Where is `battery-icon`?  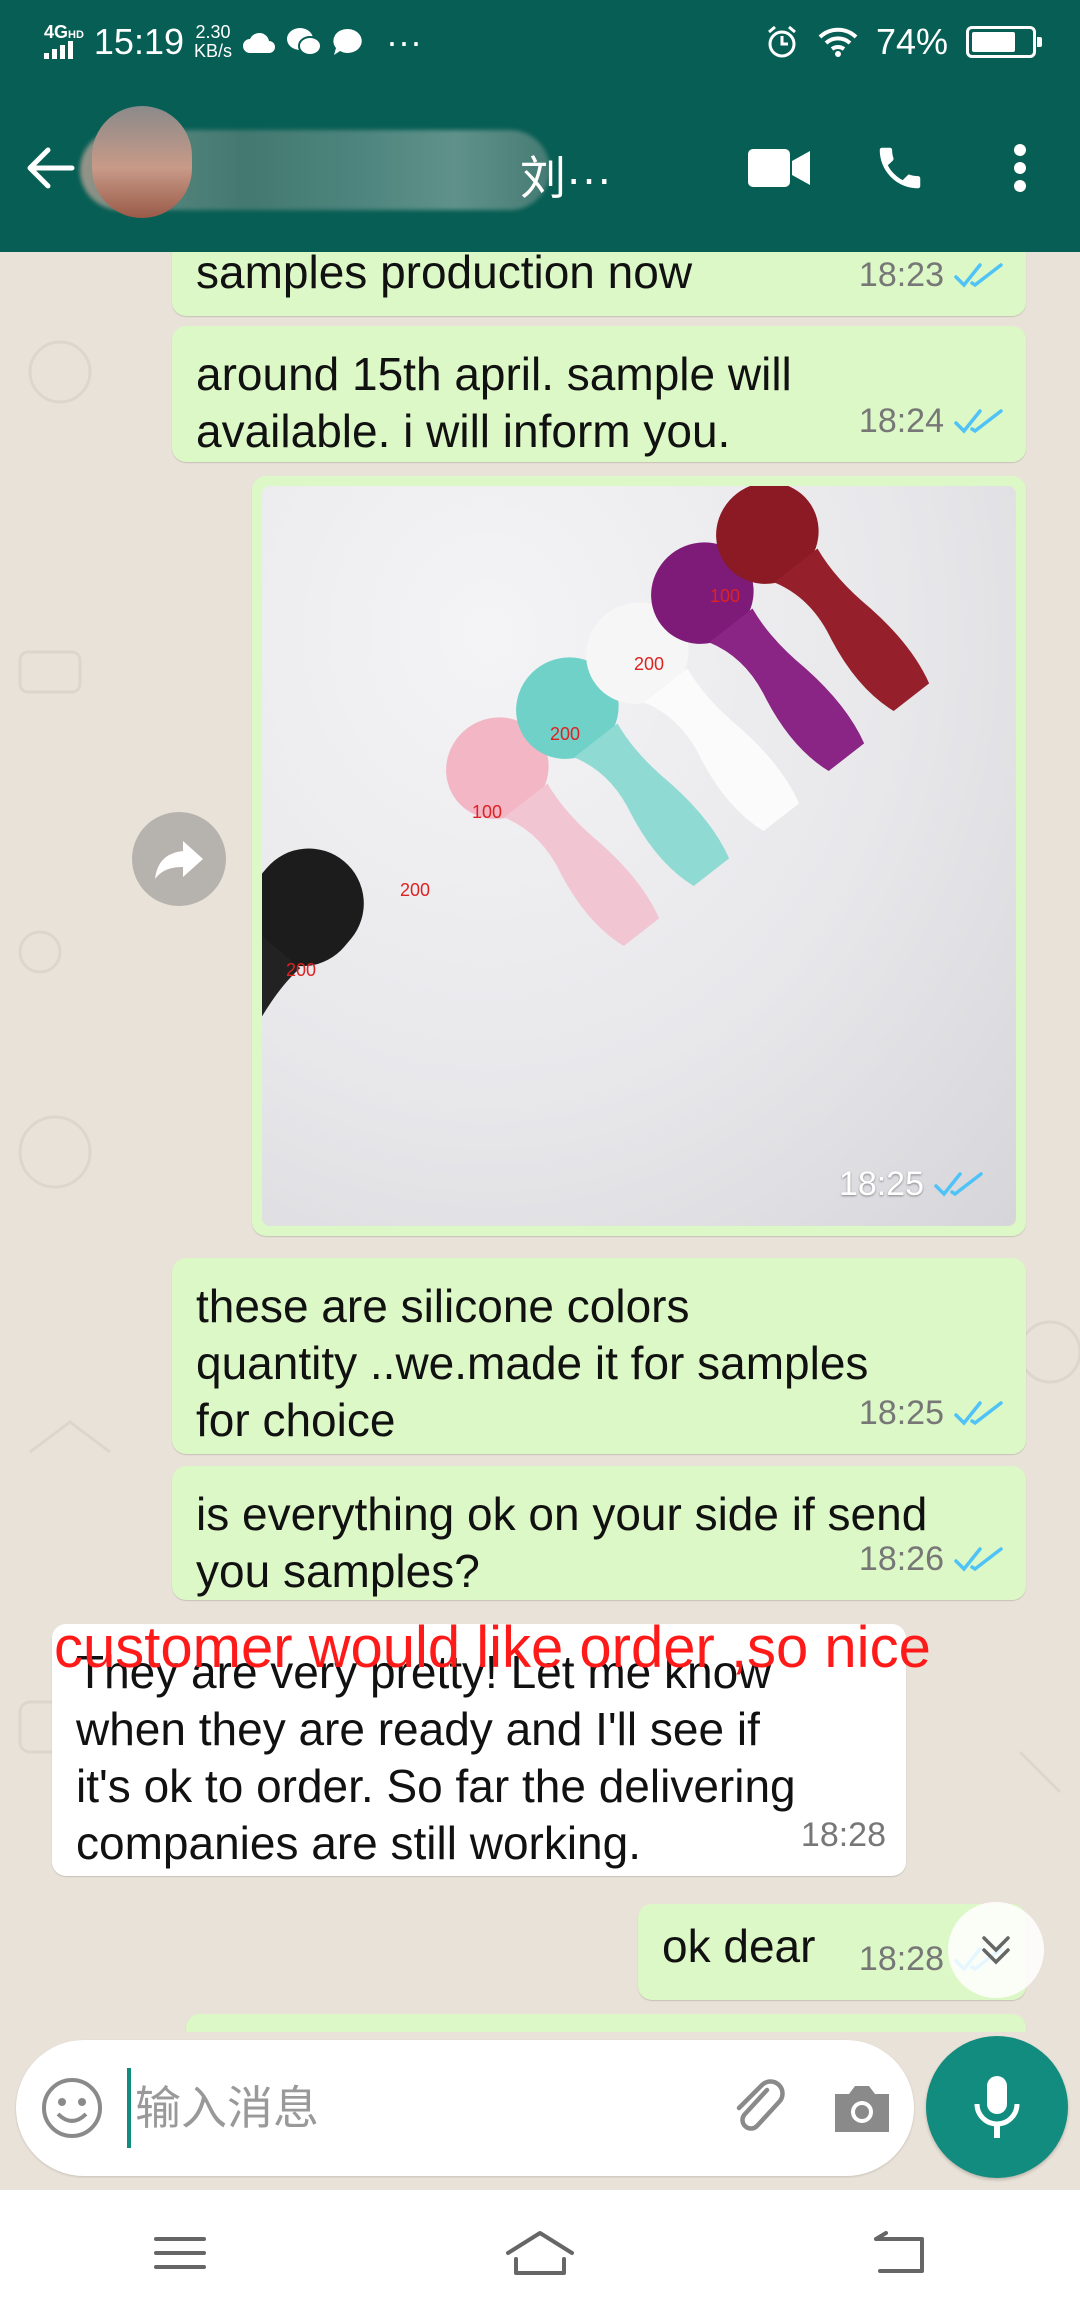 battery-icon is located at coordinates (1004, 42).